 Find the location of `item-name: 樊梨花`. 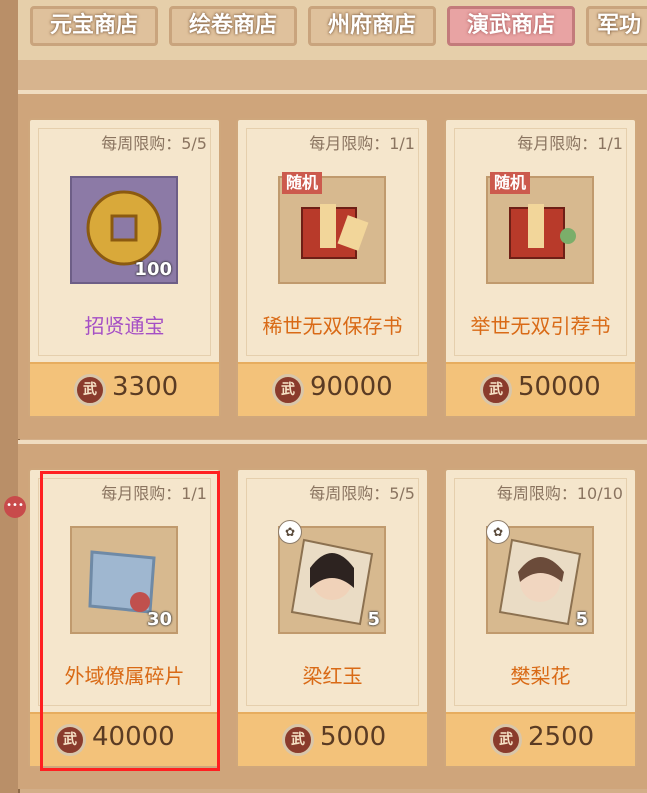

item-name: 樊梨花 is located at coordinates (540, 676).